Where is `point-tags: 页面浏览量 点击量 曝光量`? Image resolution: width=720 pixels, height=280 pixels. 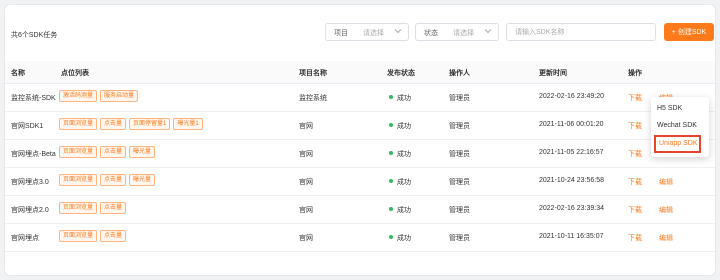 point-tags: 页面浏览量 点击量 曝光量 is located at coordinates (108, 180).